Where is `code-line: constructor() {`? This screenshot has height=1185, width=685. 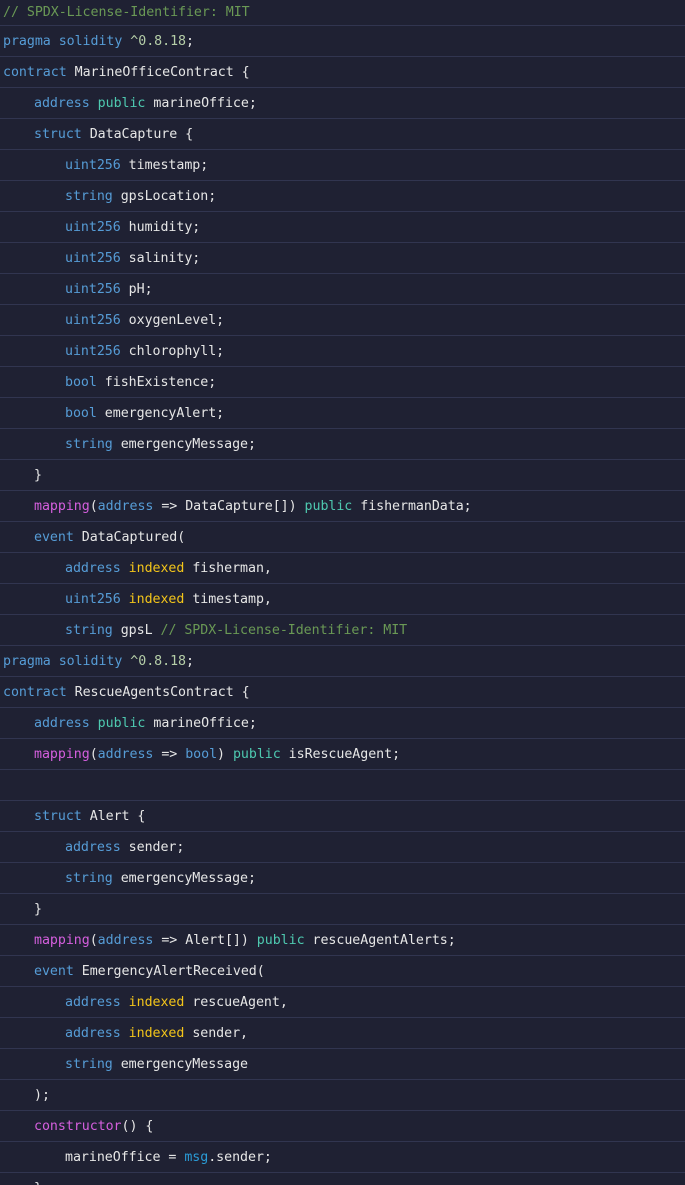
code-line: constructor() { is located at coordinates (342, 1126).